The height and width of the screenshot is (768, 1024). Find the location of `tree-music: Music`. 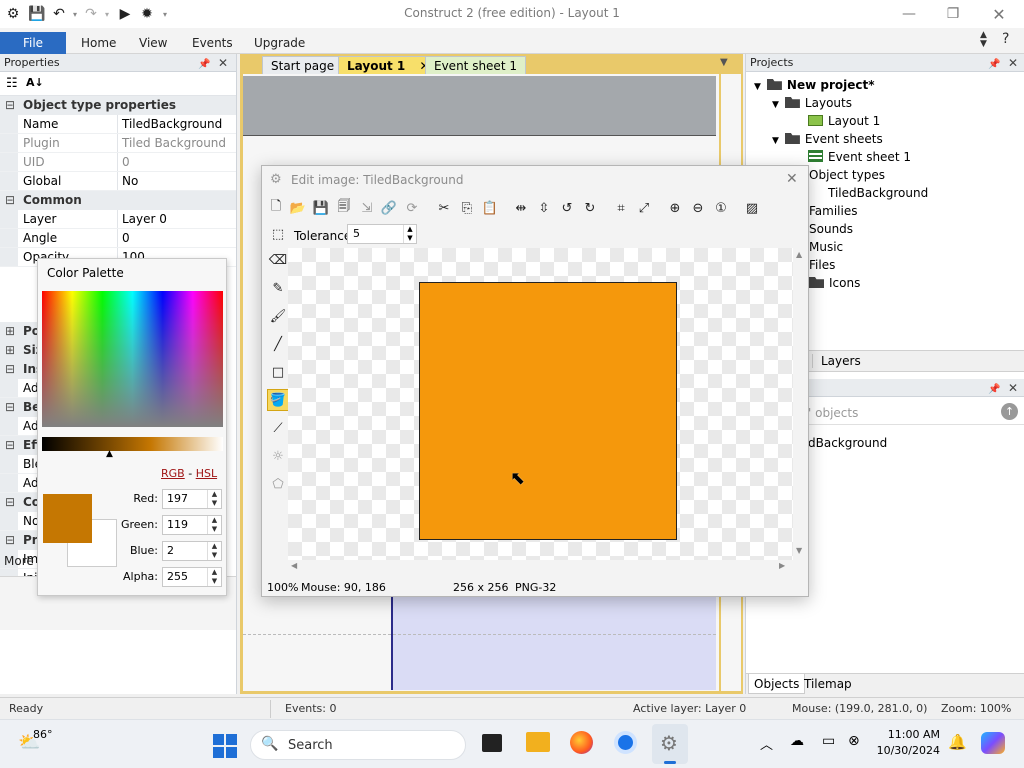

tree-music: Music is located at coordinates (826, 247).